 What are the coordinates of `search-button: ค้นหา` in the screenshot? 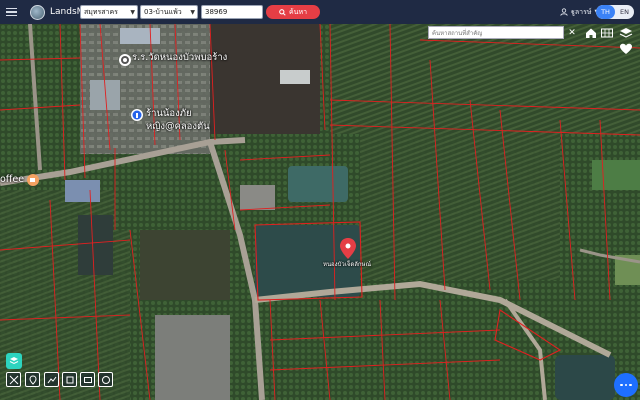 It's located at (293, 12).